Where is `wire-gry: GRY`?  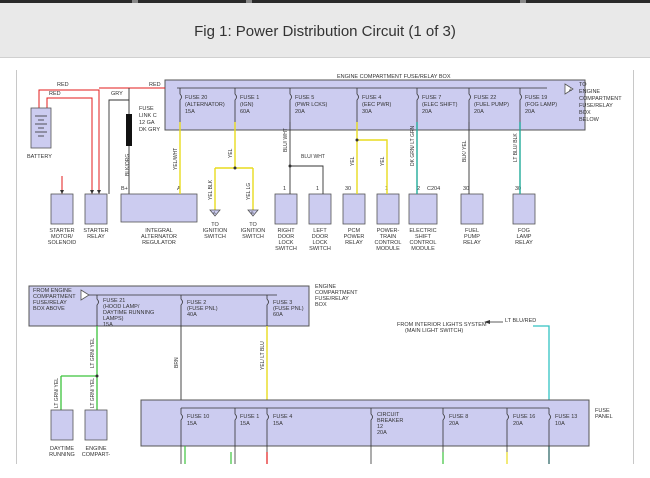 wire-gry: GRY is located at coordinates (117, 94).